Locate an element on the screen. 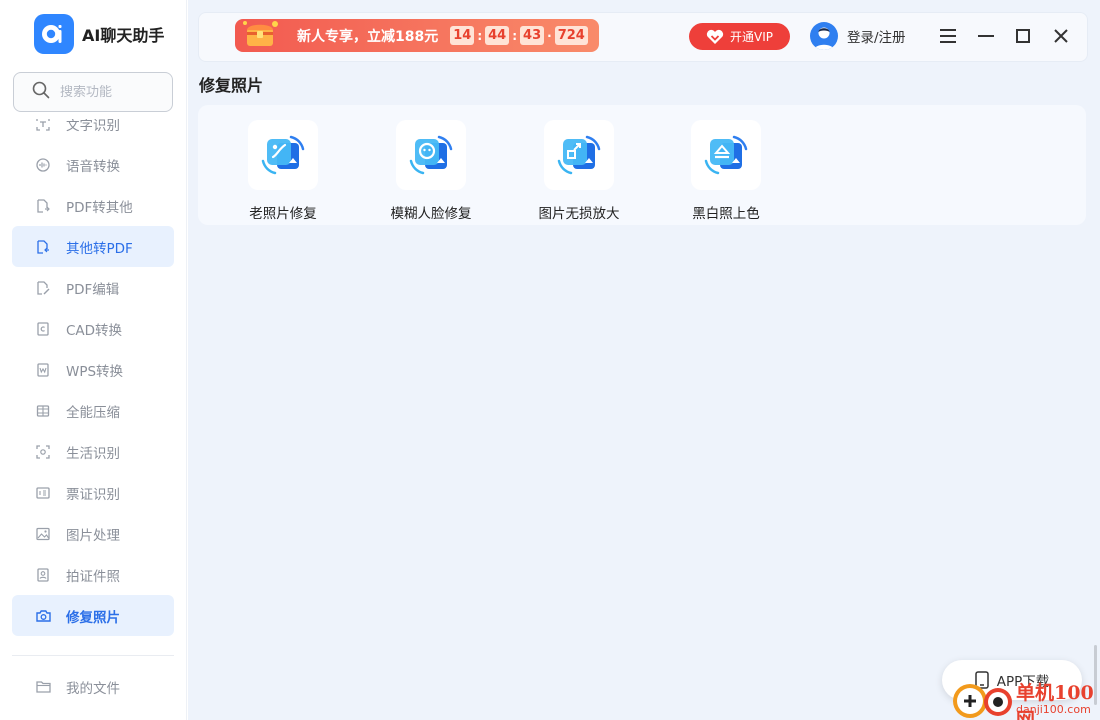  maximize-icon is located at coordinates (1023, 36).